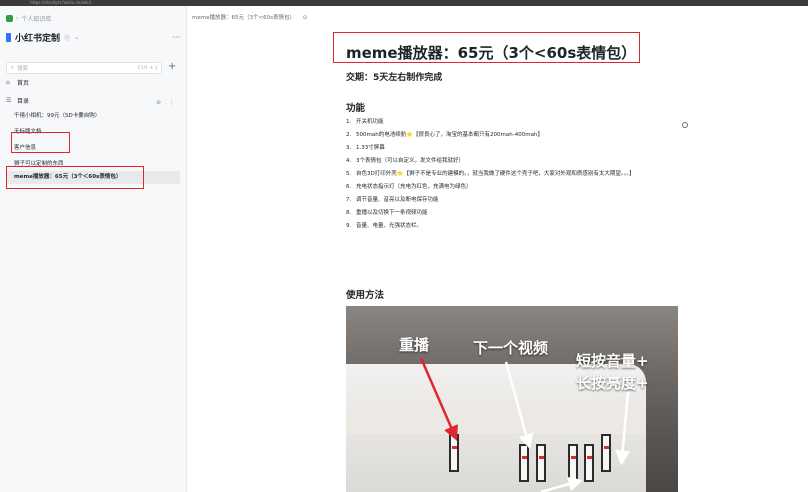  What do you see at coordinates (8, 82) in the screenshot?
I see `home-icon: ⌂` at bounding box center [8, 82].